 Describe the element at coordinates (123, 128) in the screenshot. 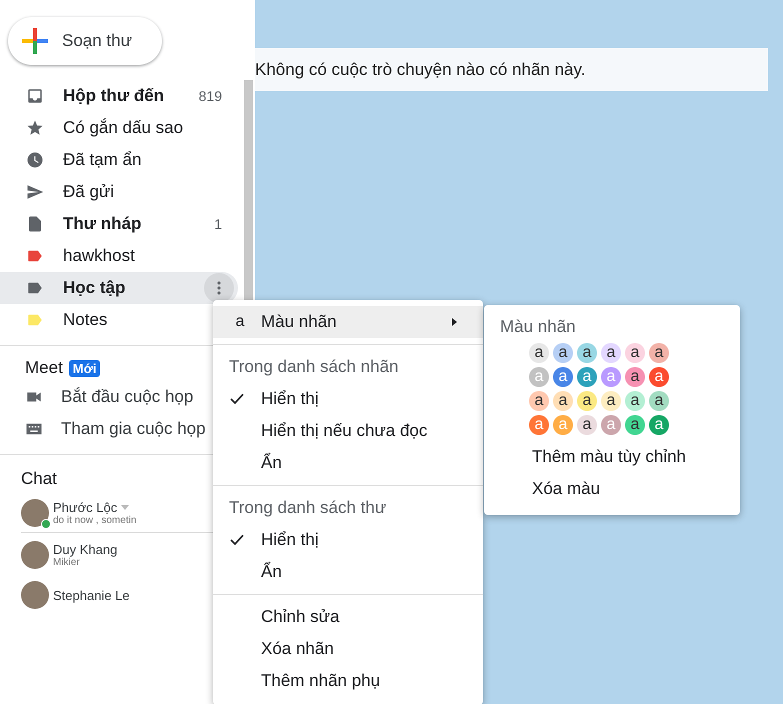

I see `nav-label: Có gắn dấu sao` at that location.